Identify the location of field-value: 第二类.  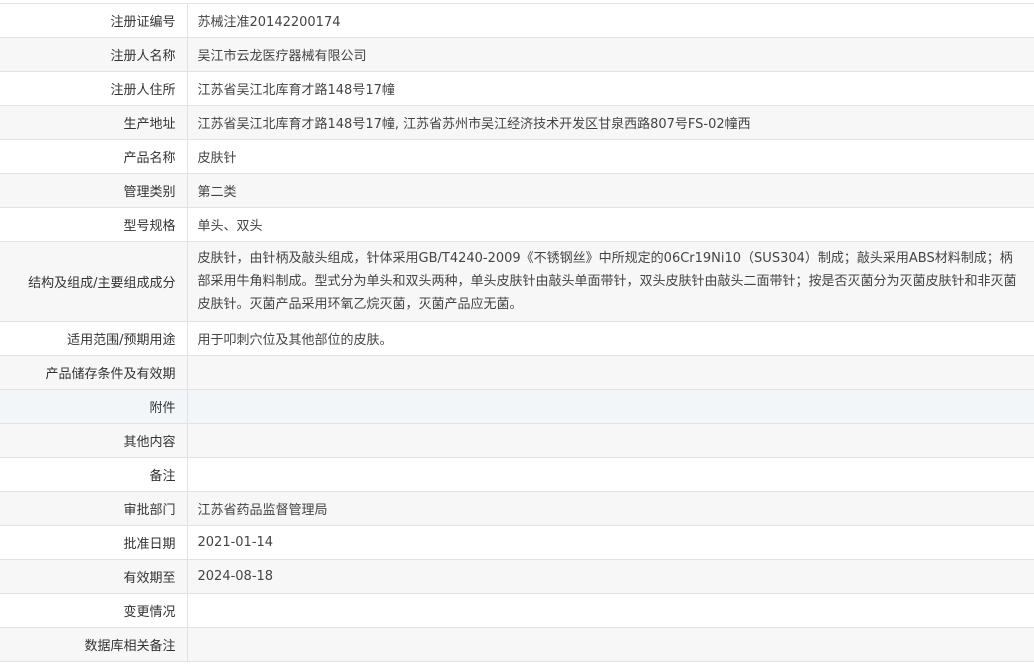
(610, 190).